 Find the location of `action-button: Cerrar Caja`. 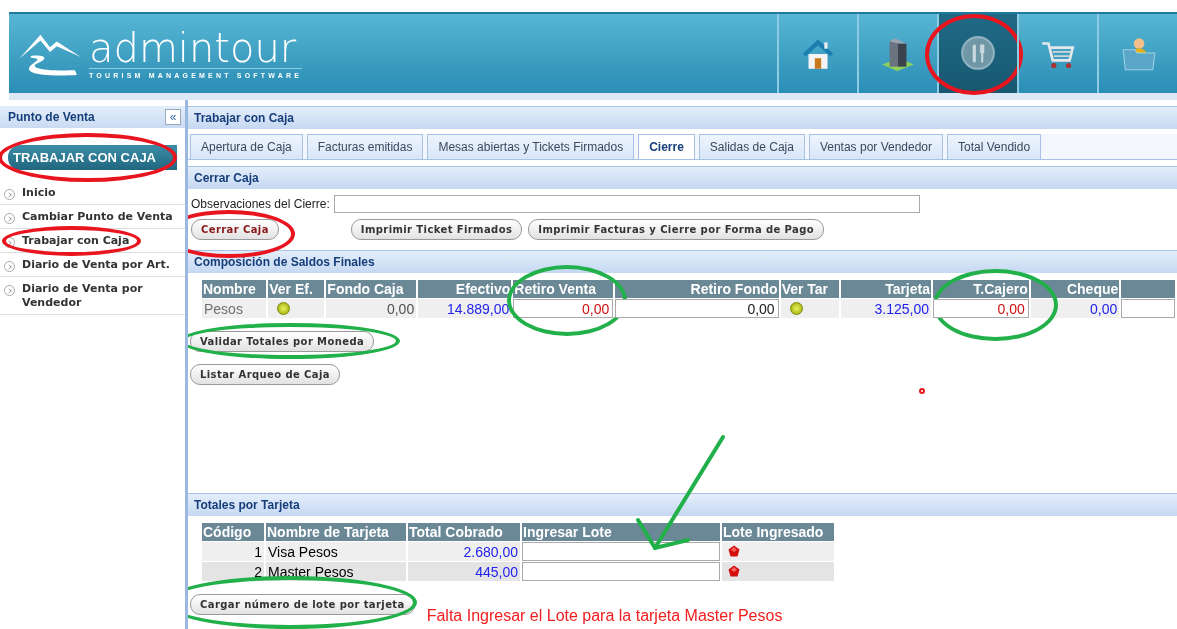

action-button: Cerrar Caja is located at coordinates (235, 229).